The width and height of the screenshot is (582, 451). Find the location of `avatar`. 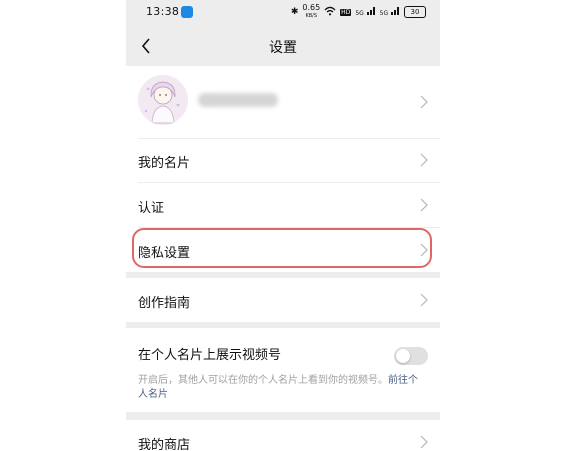

avatar is located at coordinates (163, 100).